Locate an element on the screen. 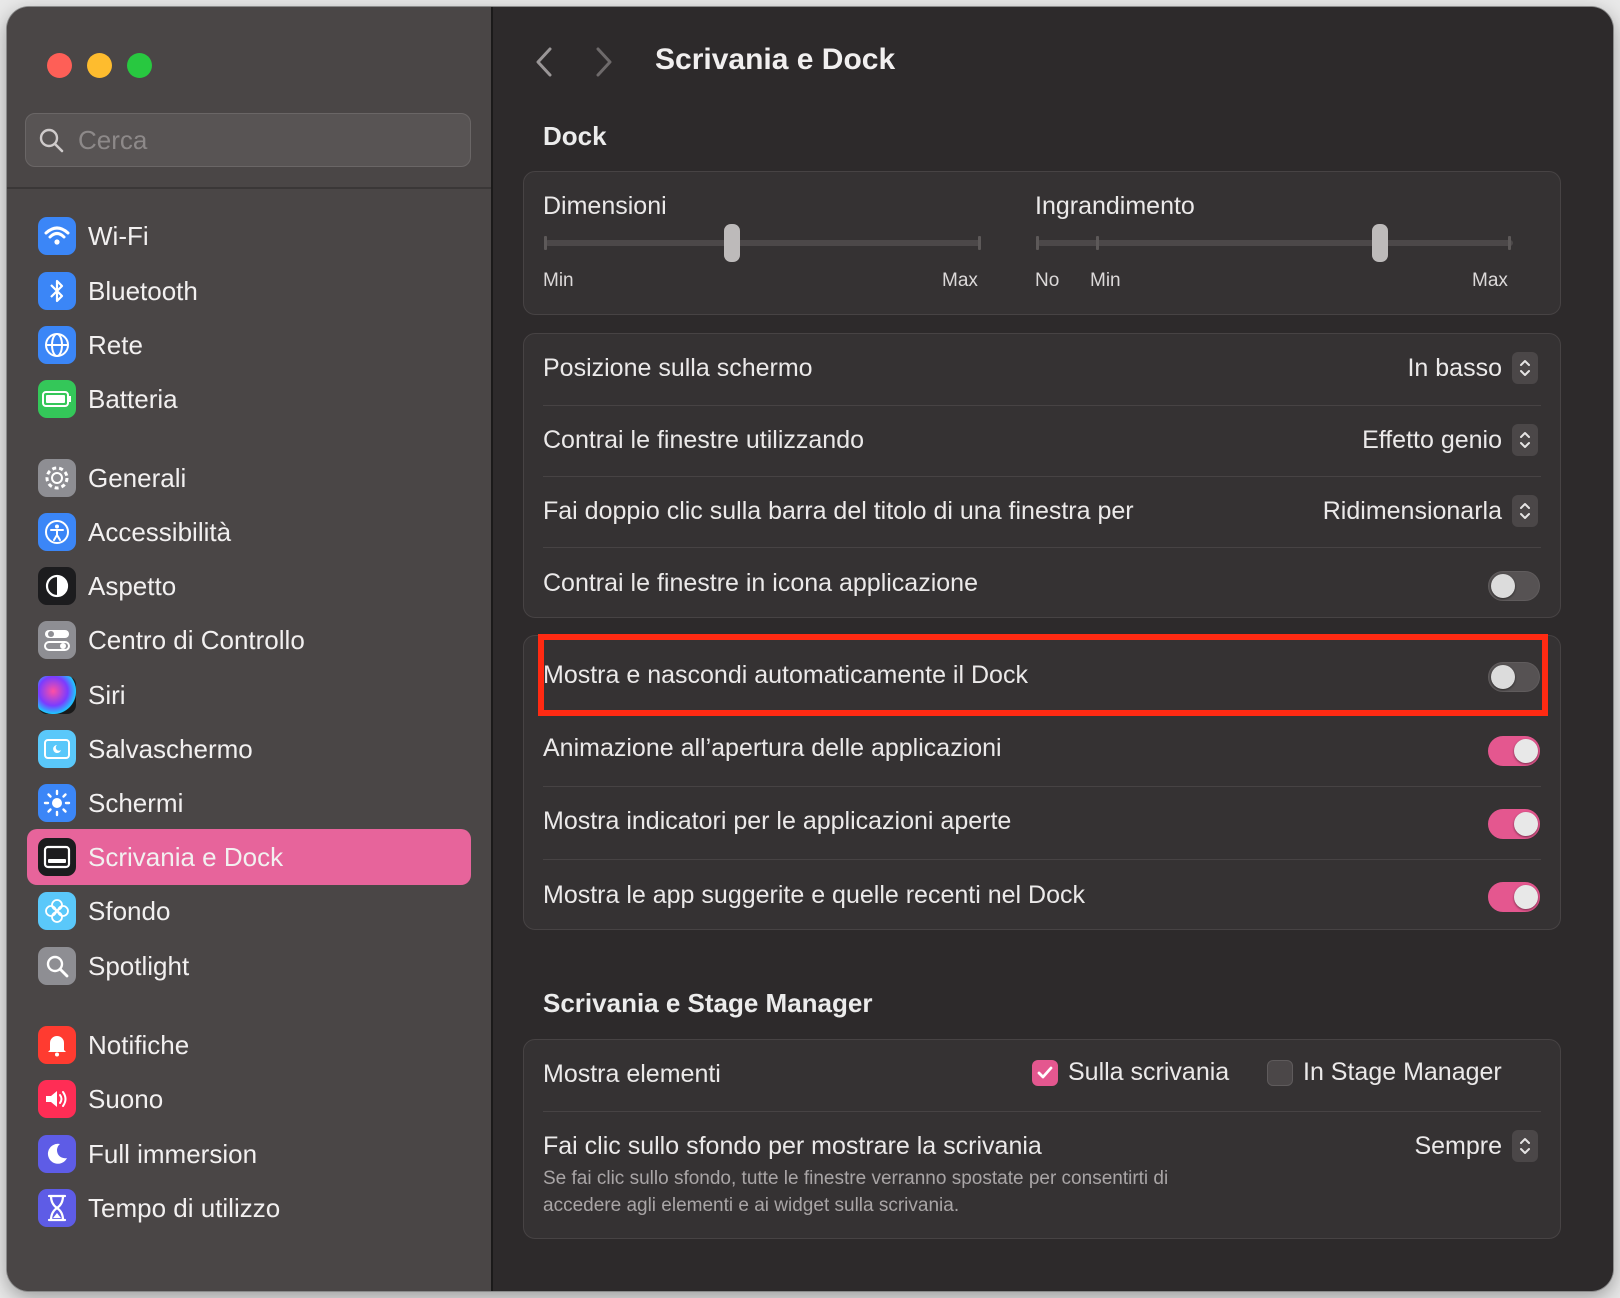 This screenshot has width=1620, height=1298. recents-toggle is located at coordinates (1514, 897).